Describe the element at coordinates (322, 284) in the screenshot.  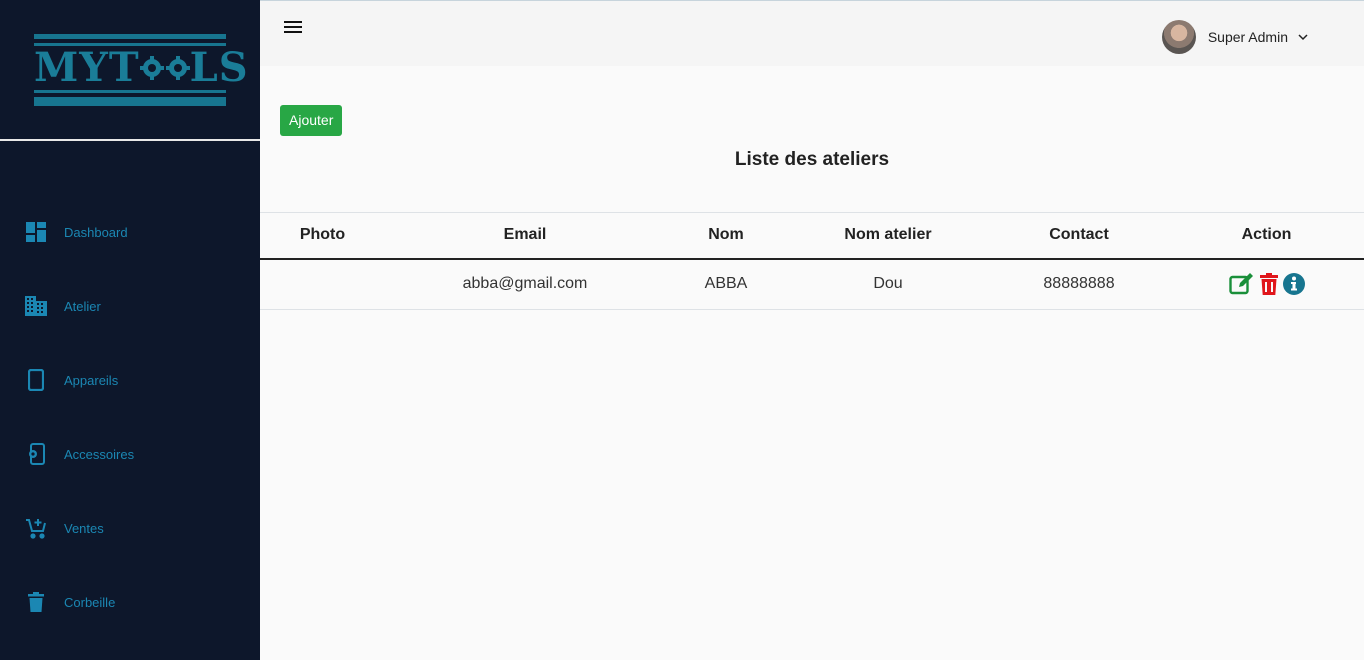
I see `cell-photo` at that location.